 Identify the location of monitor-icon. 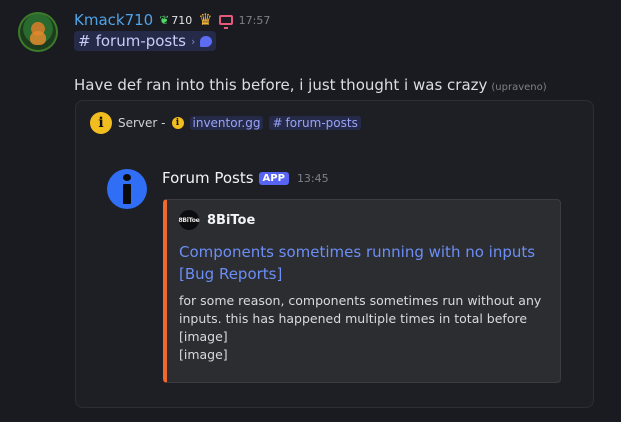
(225, 22).